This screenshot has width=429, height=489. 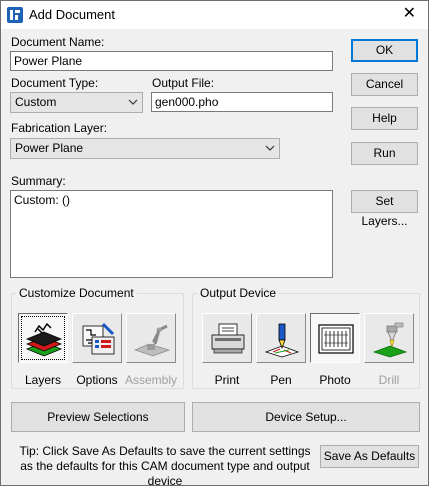 I want to click on title-bar: Add Document ✕, so click(x=214, y=15).